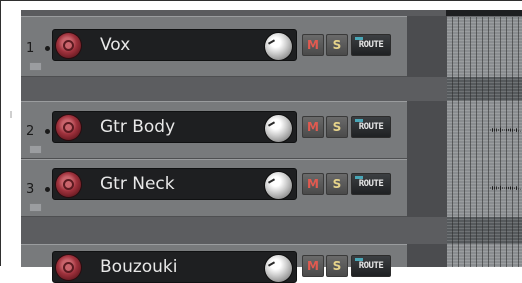 The width and height of the screenshot is (522, 283). Describe the element at coordinates (484, 13) in the screenshot. I see `timeline-ruler` at that location.